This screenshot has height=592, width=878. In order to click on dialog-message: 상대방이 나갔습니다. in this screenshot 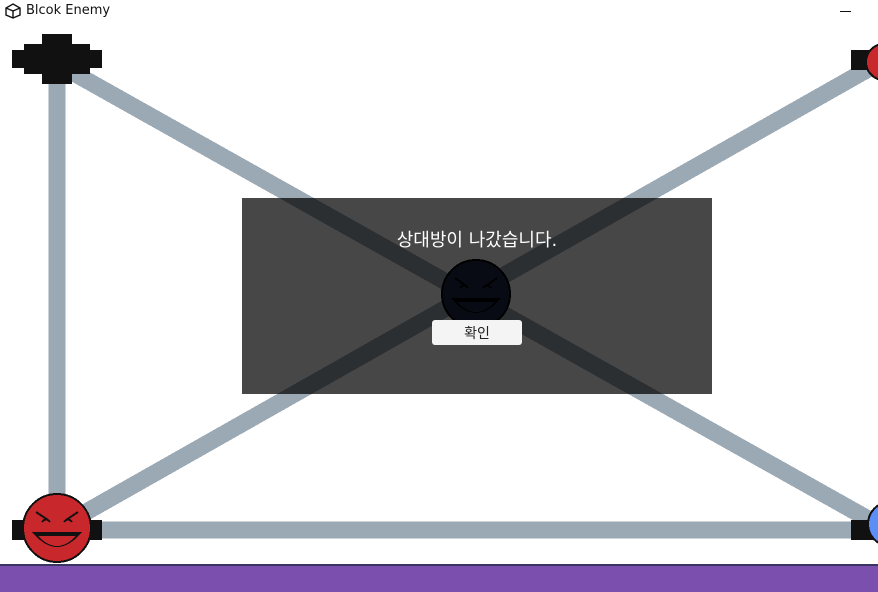, I will do `click(477, 240)`.